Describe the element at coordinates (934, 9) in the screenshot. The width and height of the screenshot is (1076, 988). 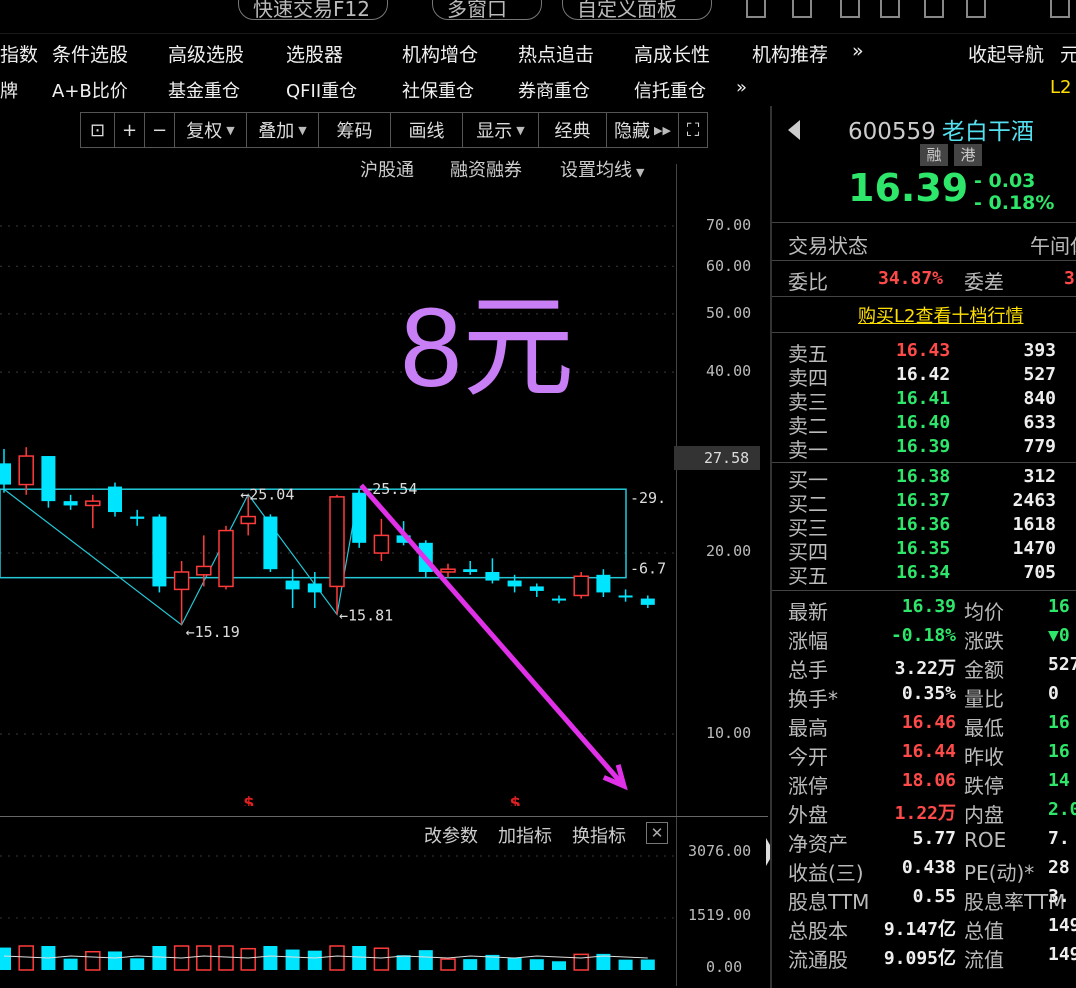
I see `minimize-icon` at that location.